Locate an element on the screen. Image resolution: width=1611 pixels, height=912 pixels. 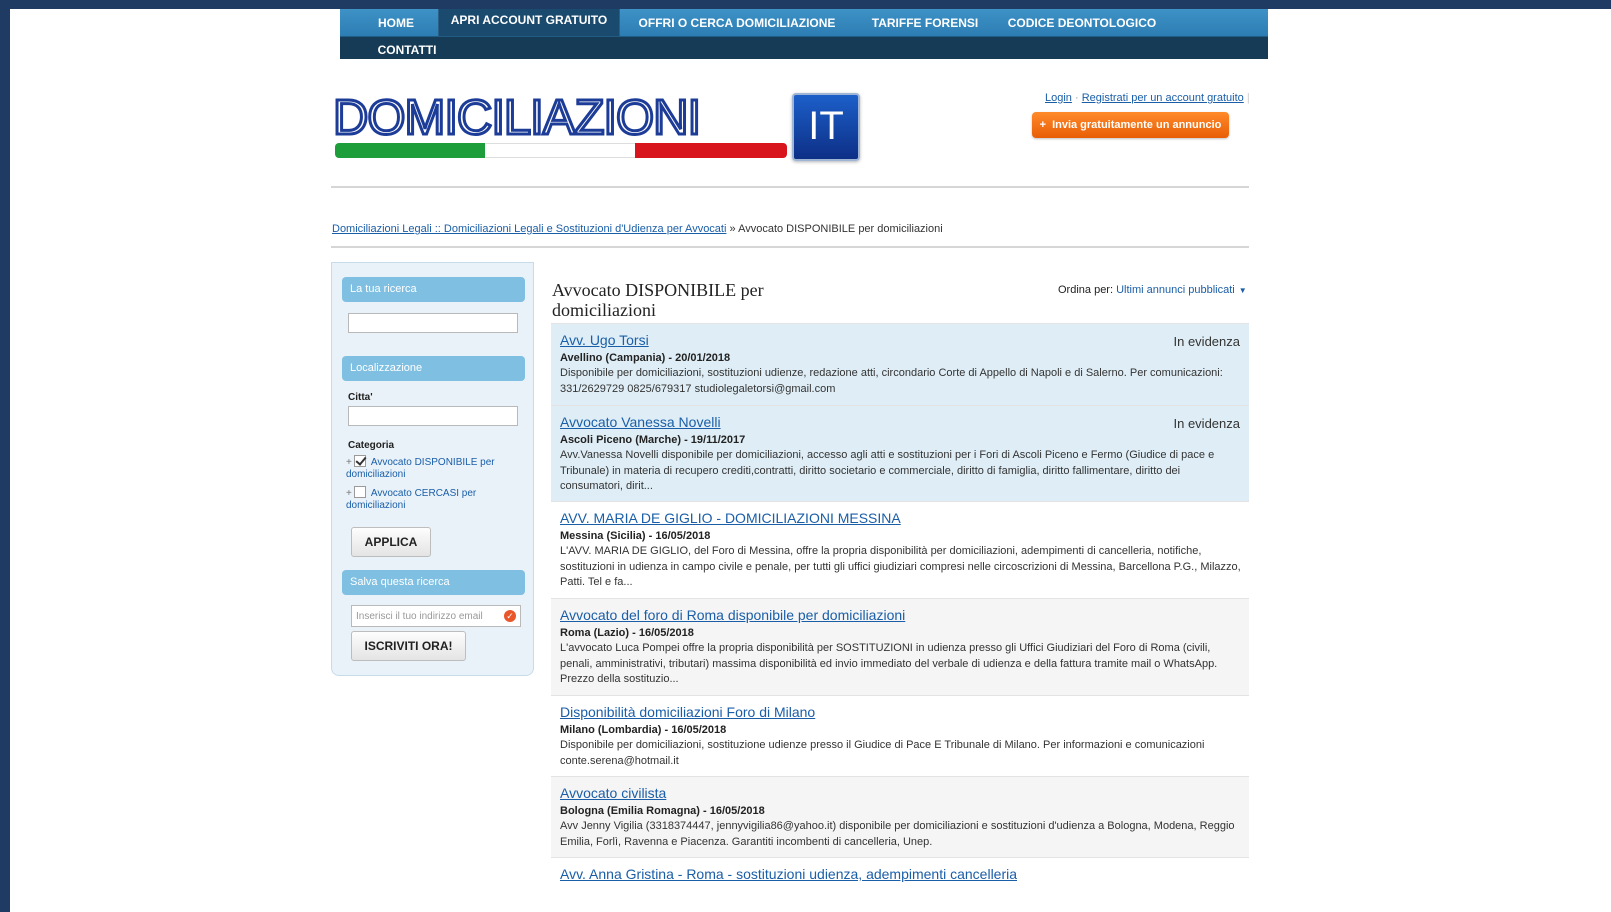
nav-legal-fees: TARIFFE FORENSI is located at coordinates (925, 23).